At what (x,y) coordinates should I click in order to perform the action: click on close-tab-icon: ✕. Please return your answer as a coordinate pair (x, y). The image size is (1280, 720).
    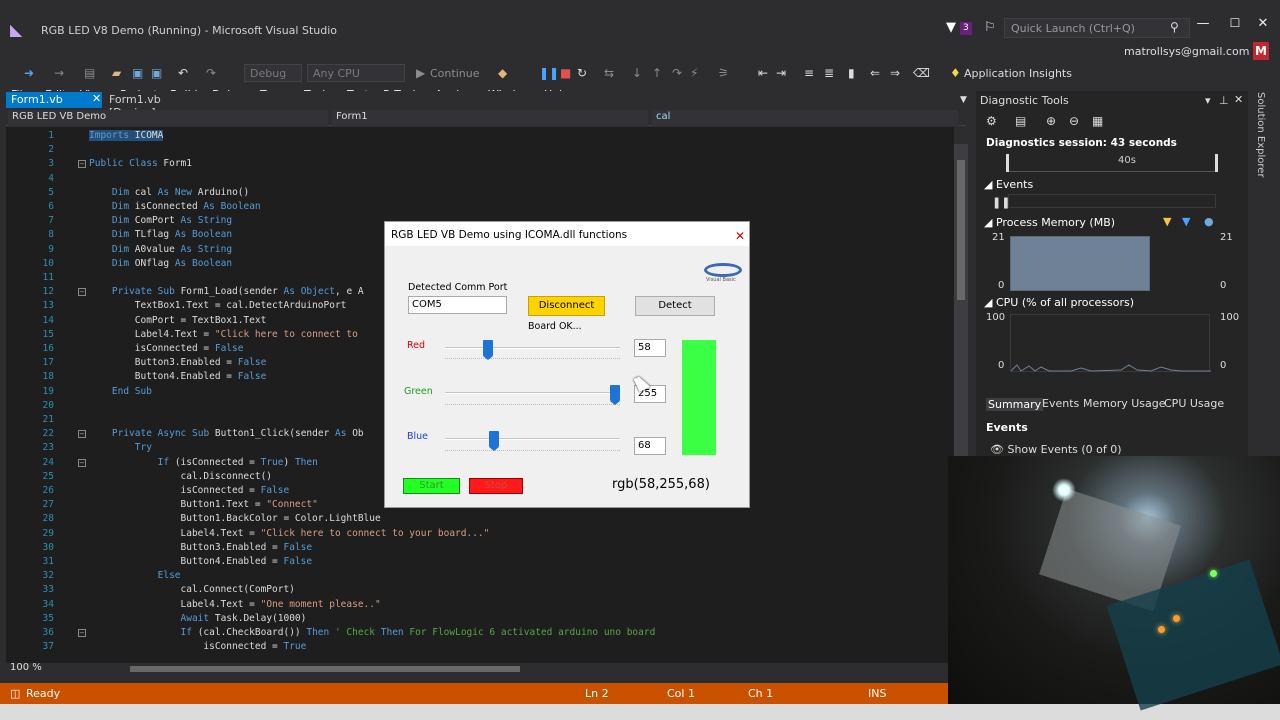
    Looking at the image, I should click on (96, 98).